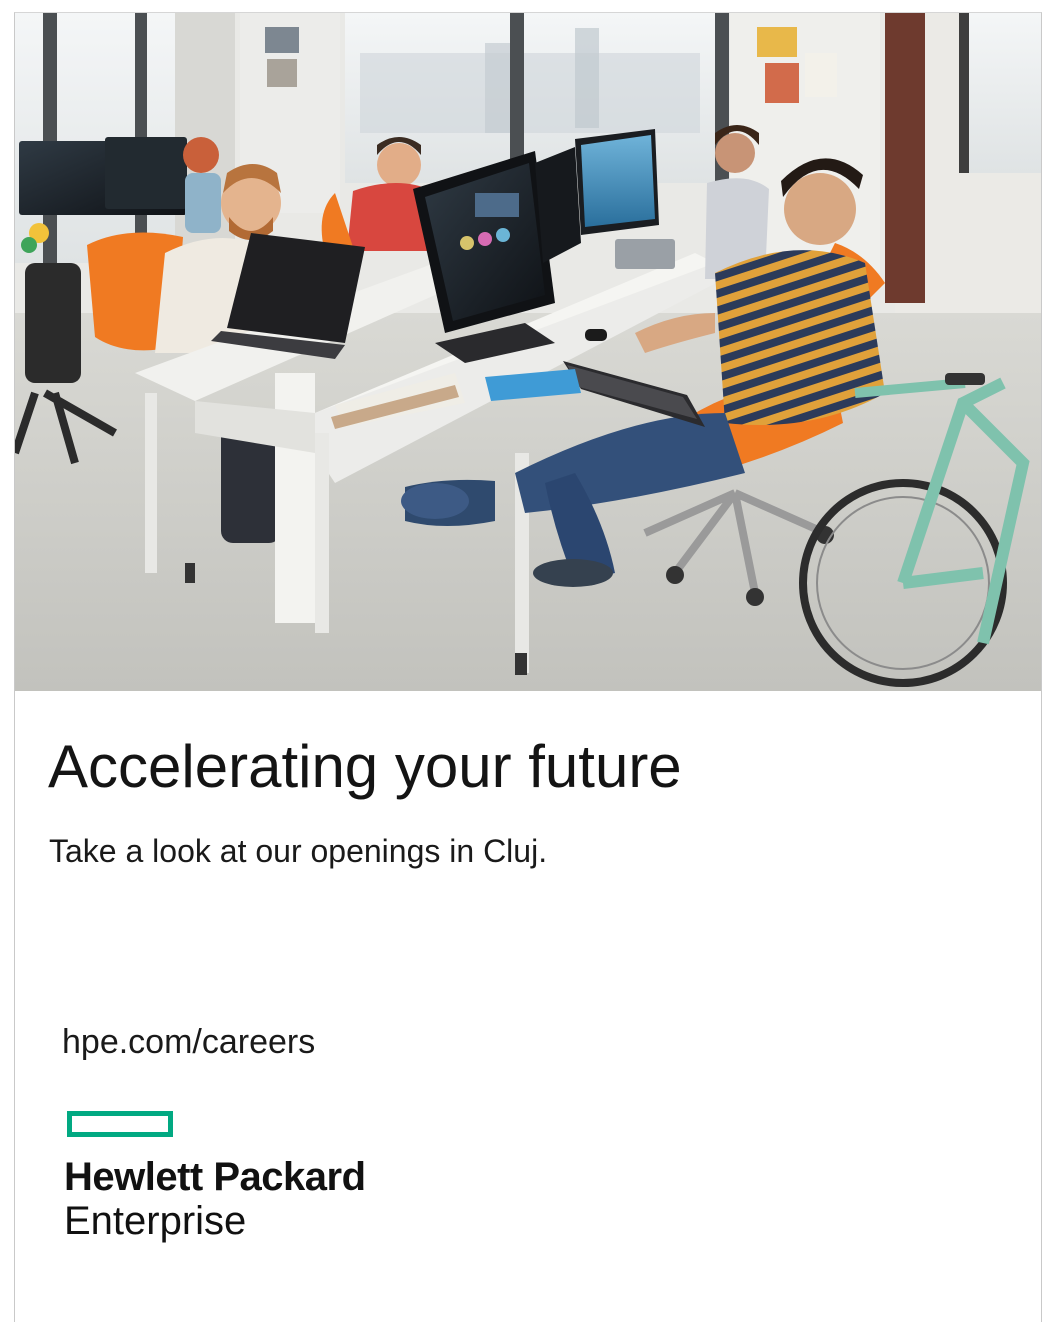 The height and width of the screenshot is (1323, 1049). What do you see at coordinates (365, 766) in the screenshot?
I see `headline: Accelerating your future` at bounding box center [365, 766].